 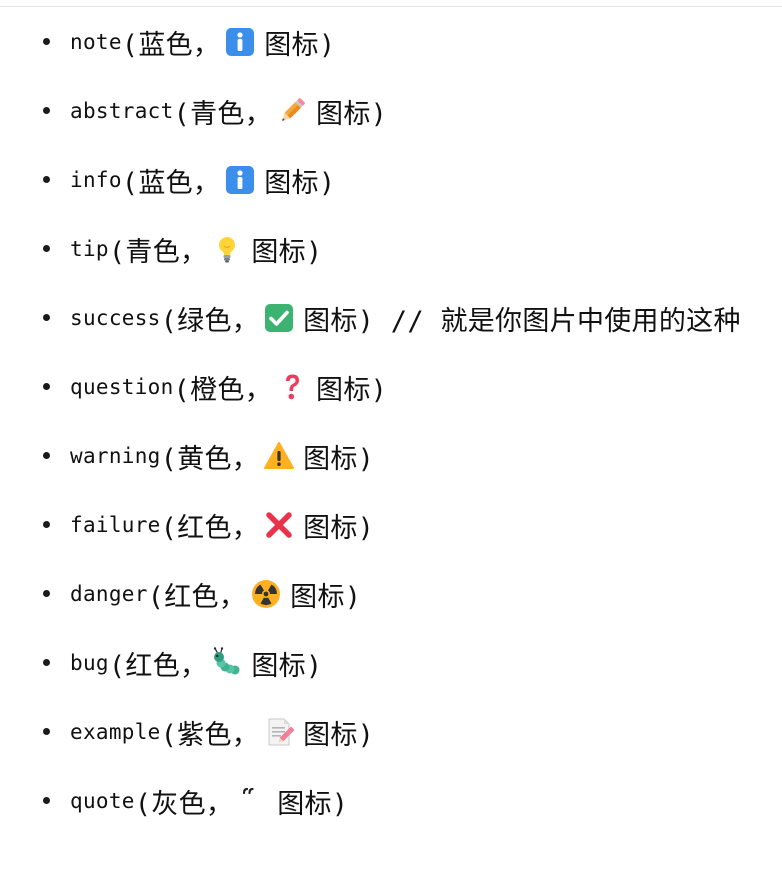 I want to click on radioactive-icon, so click(x=266, y=594).